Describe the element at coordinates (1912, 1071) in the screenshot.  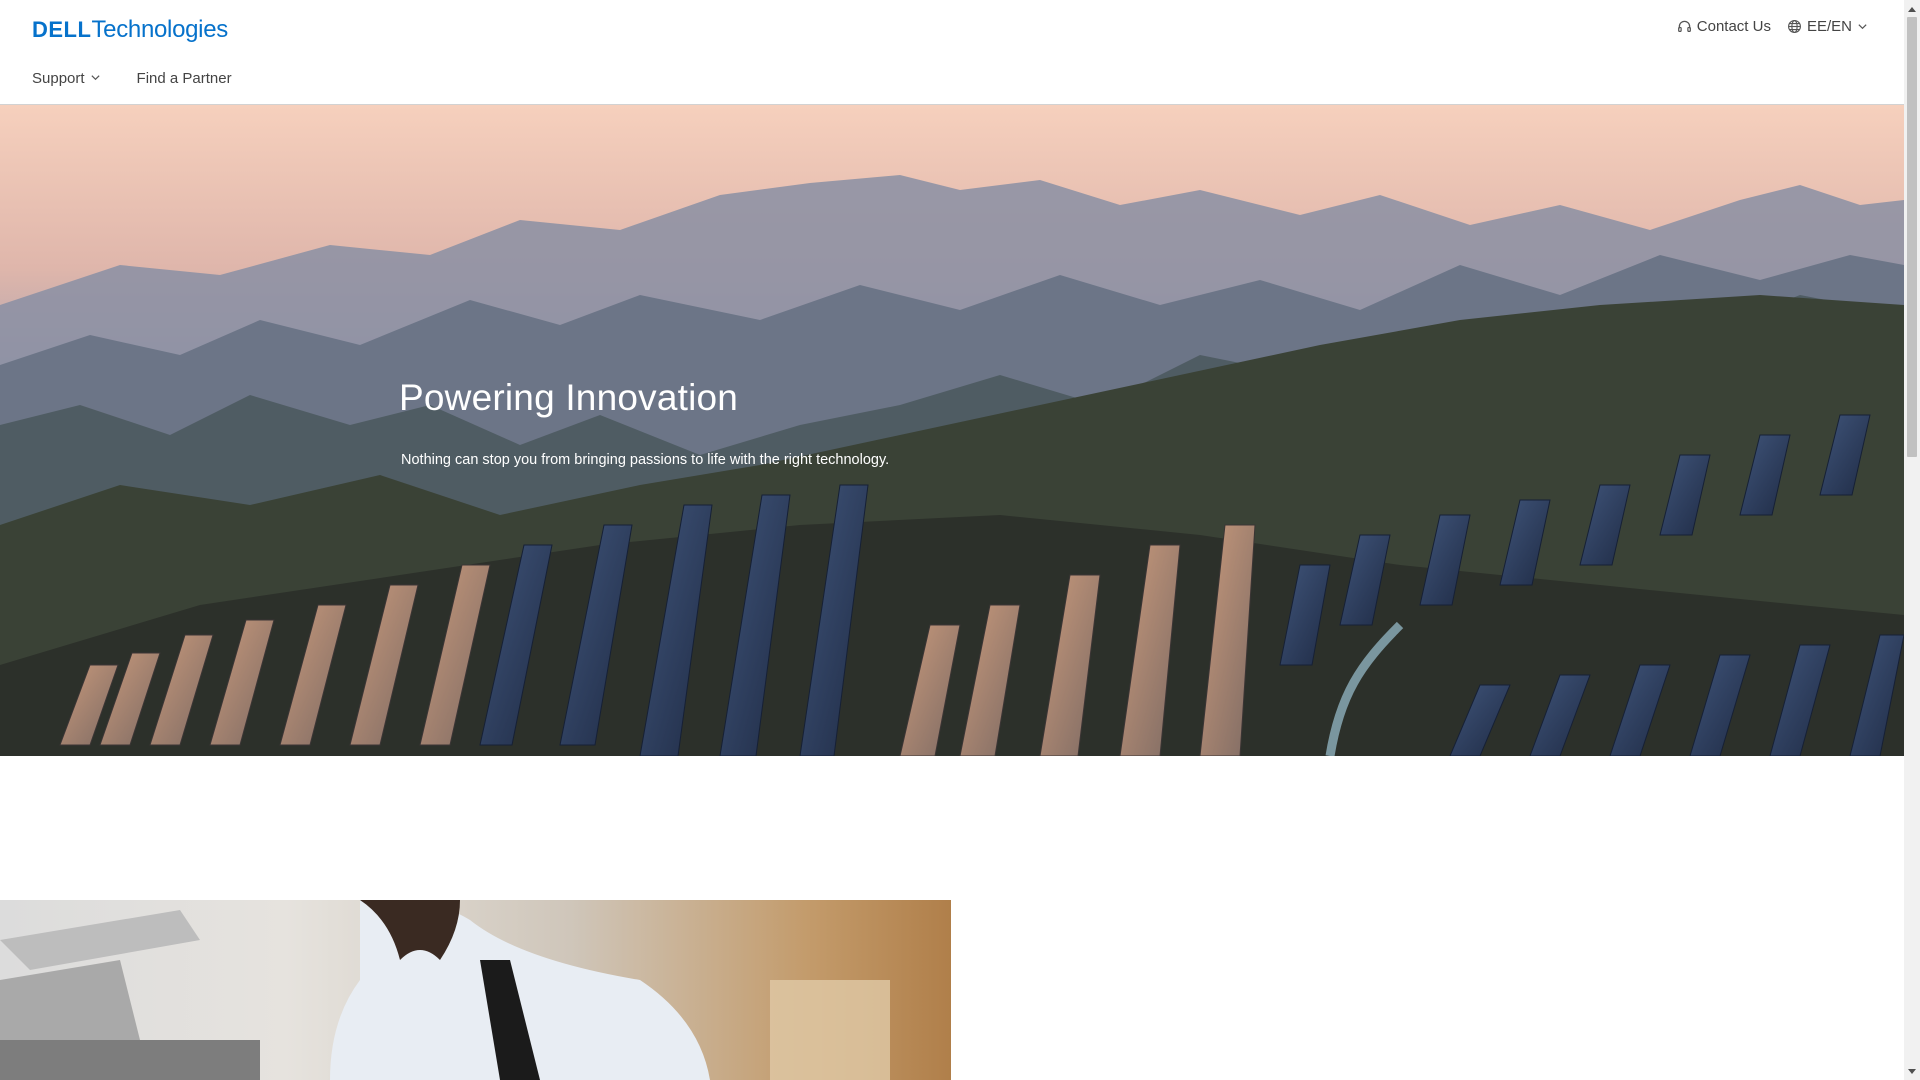
I see `scroll-down-arrow-icon` at that location.